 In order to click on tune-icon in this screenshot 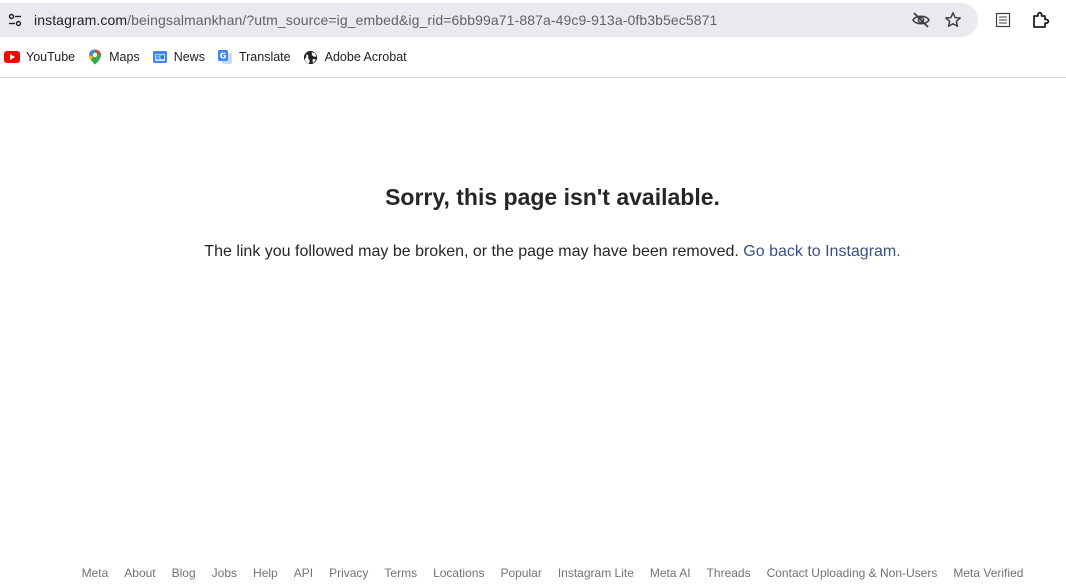, I will do `click(15, 20)`.